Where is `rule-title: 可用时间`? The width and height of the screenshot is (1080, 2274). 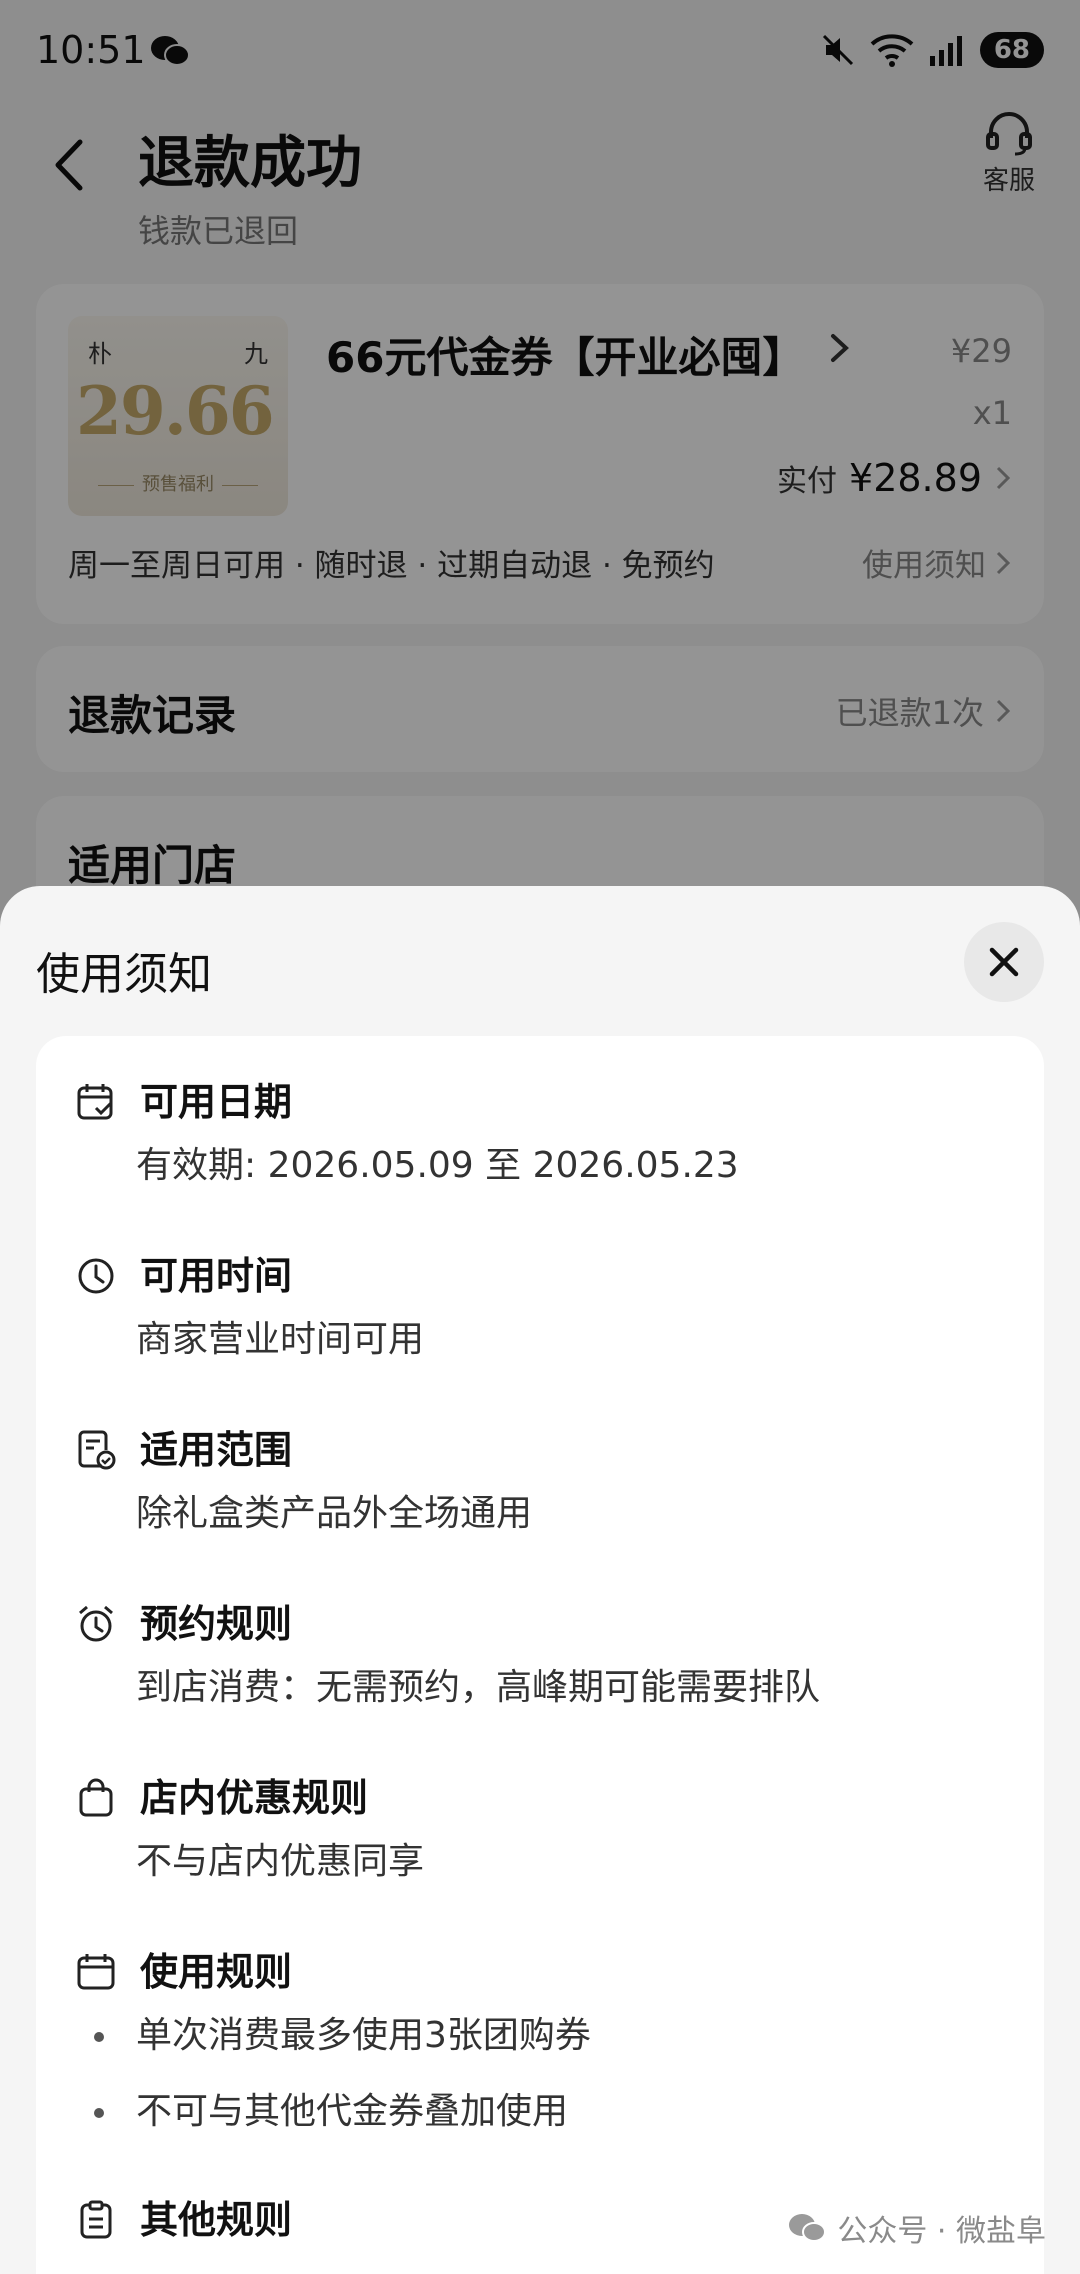 rule-title: 可用时间 is located at coordinates (216, 1276).